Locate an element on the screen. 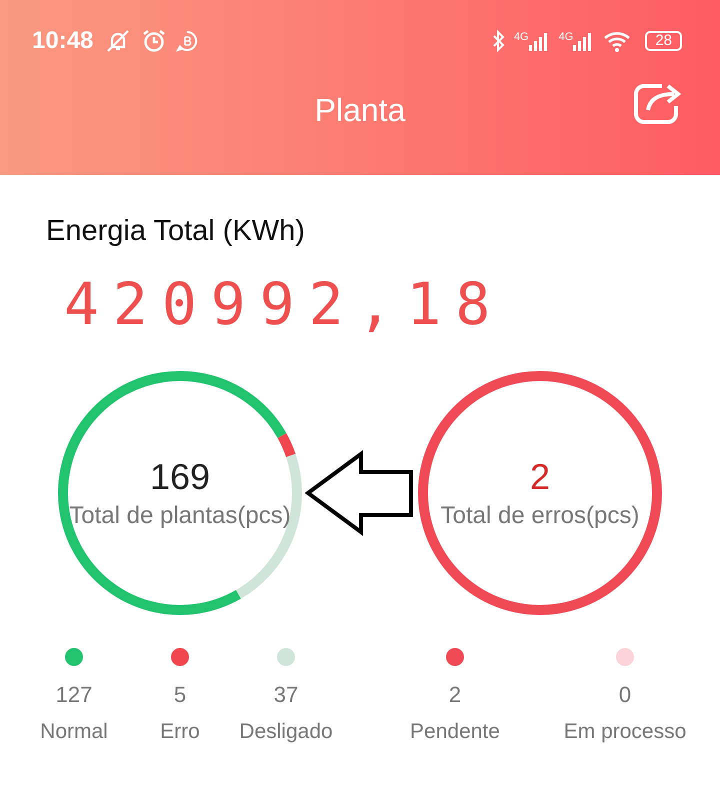  legend-count: 2 is located at coordinates (455, 695).